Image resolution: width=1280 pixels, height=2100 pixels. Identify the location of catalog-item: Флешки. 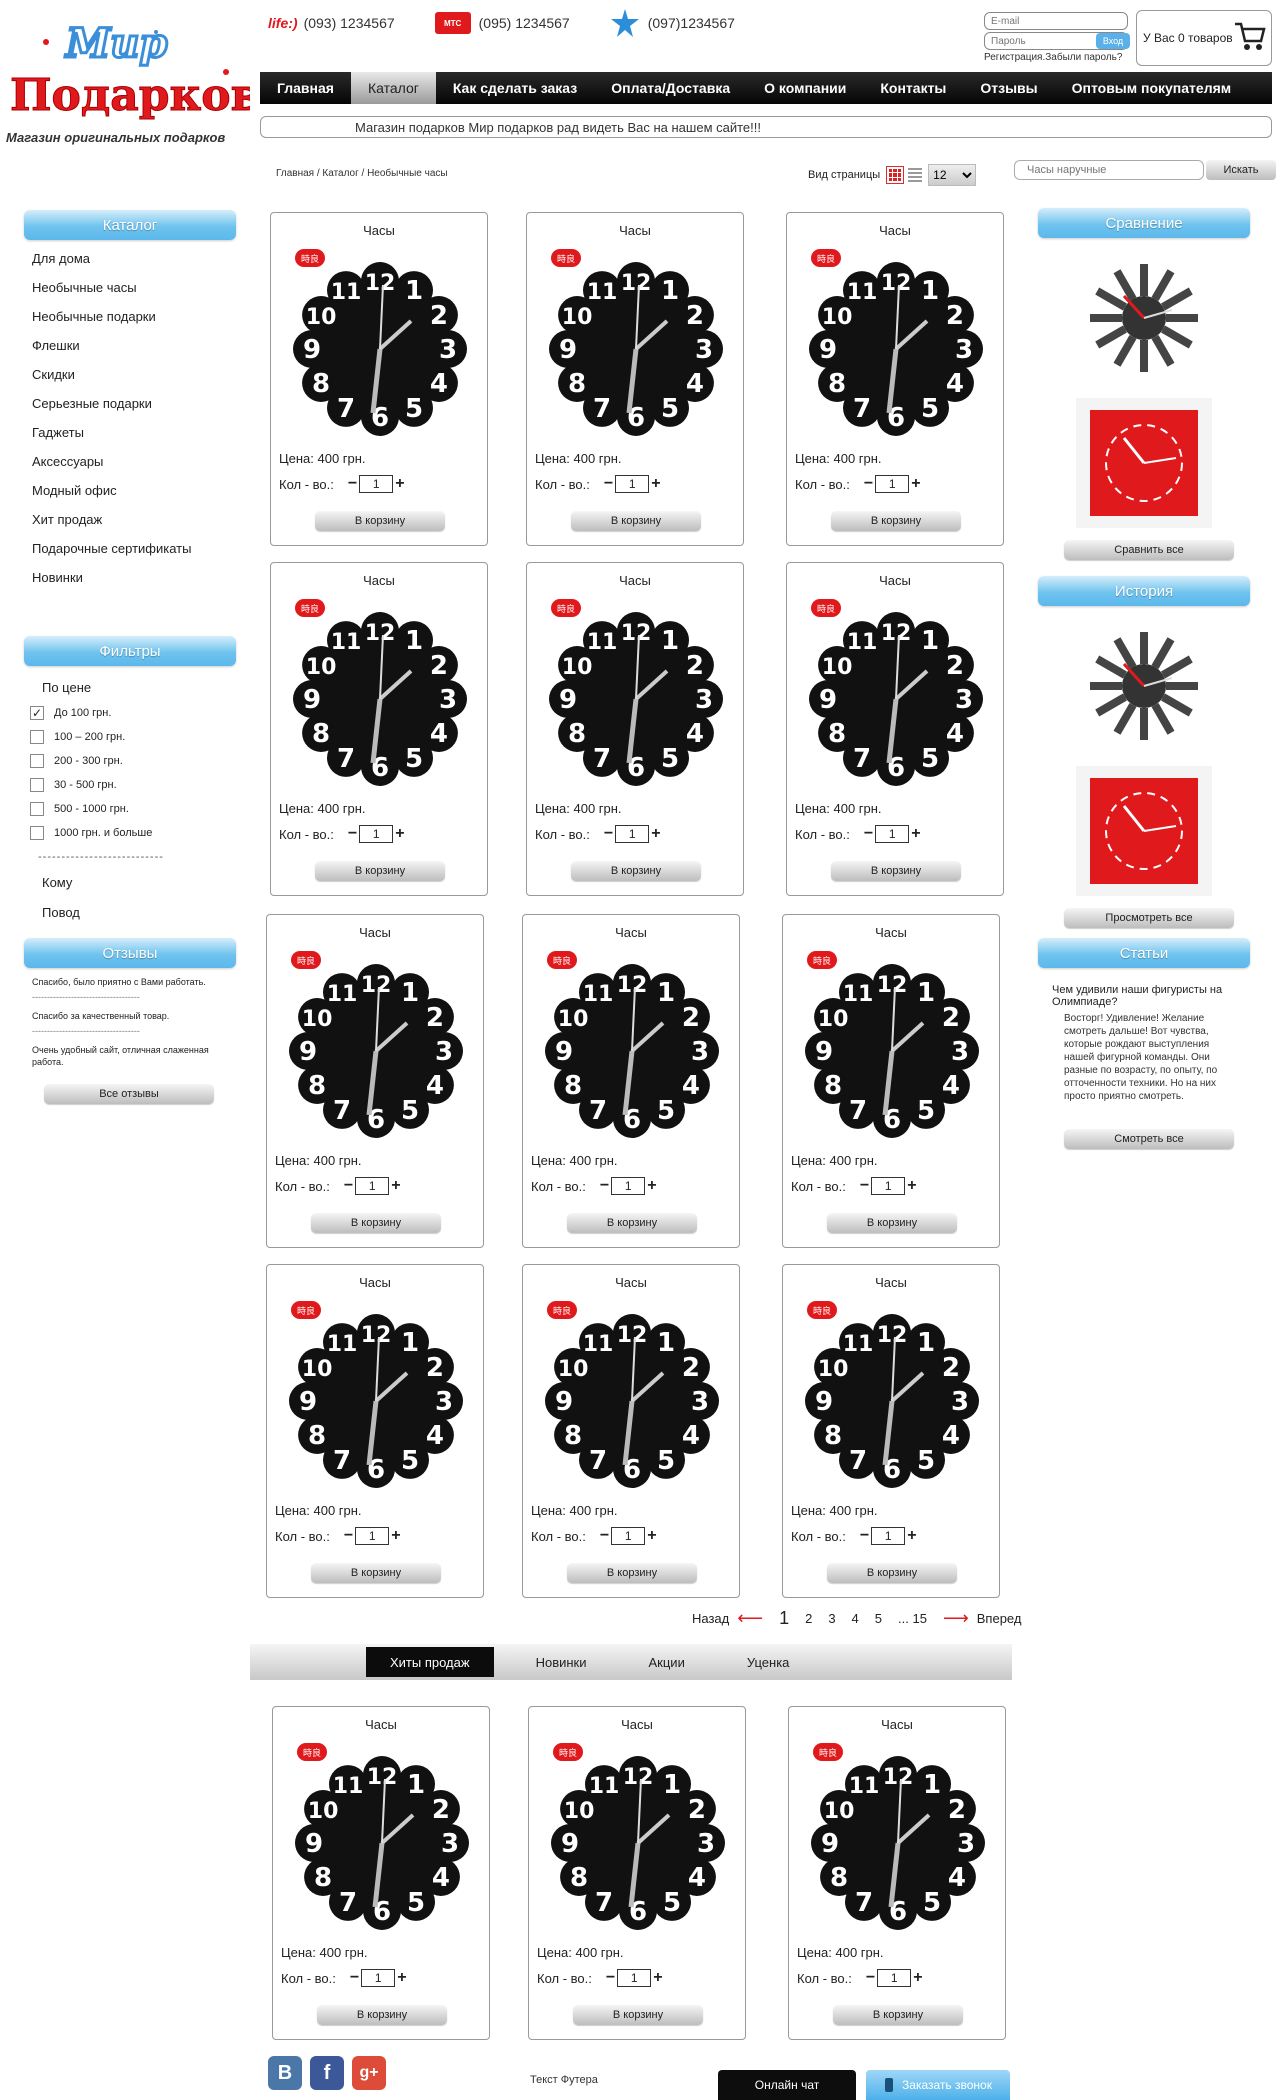
(130, 345).